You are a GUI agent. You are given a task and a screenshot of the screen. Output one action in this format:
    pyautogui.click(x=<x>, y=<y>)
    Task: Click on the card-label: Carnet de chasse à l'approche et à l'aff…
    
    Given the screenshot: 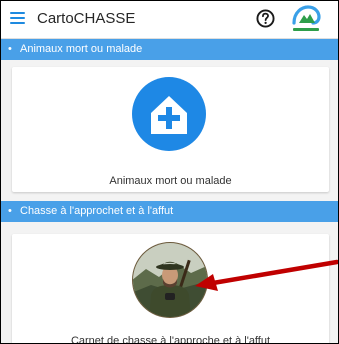 What is the action you would take?
    pyautogui.click(x=170, y=339)
    